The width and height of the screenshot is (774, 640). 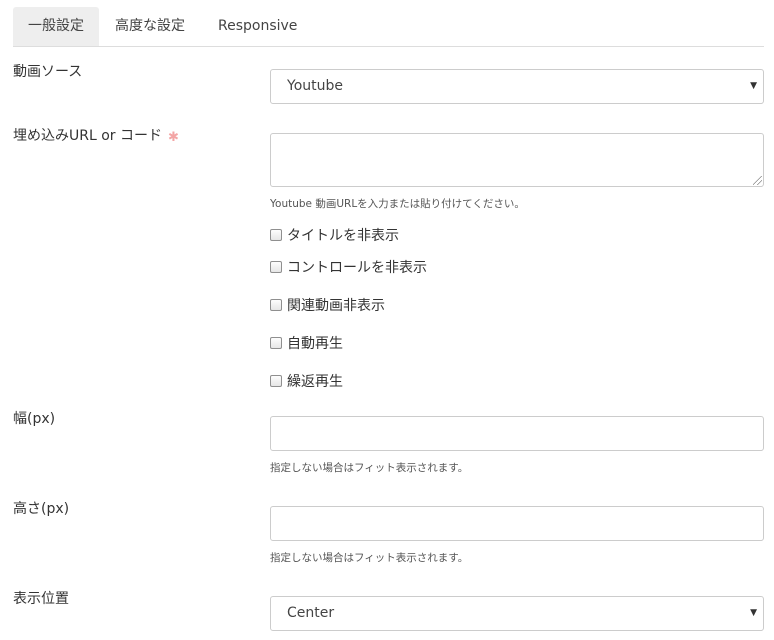 What do you see at coordinates (369, 558) in the screenshot?
I see `height-help: 指定しない場合はフィット表示されます。` at bounding box center [369, 558].